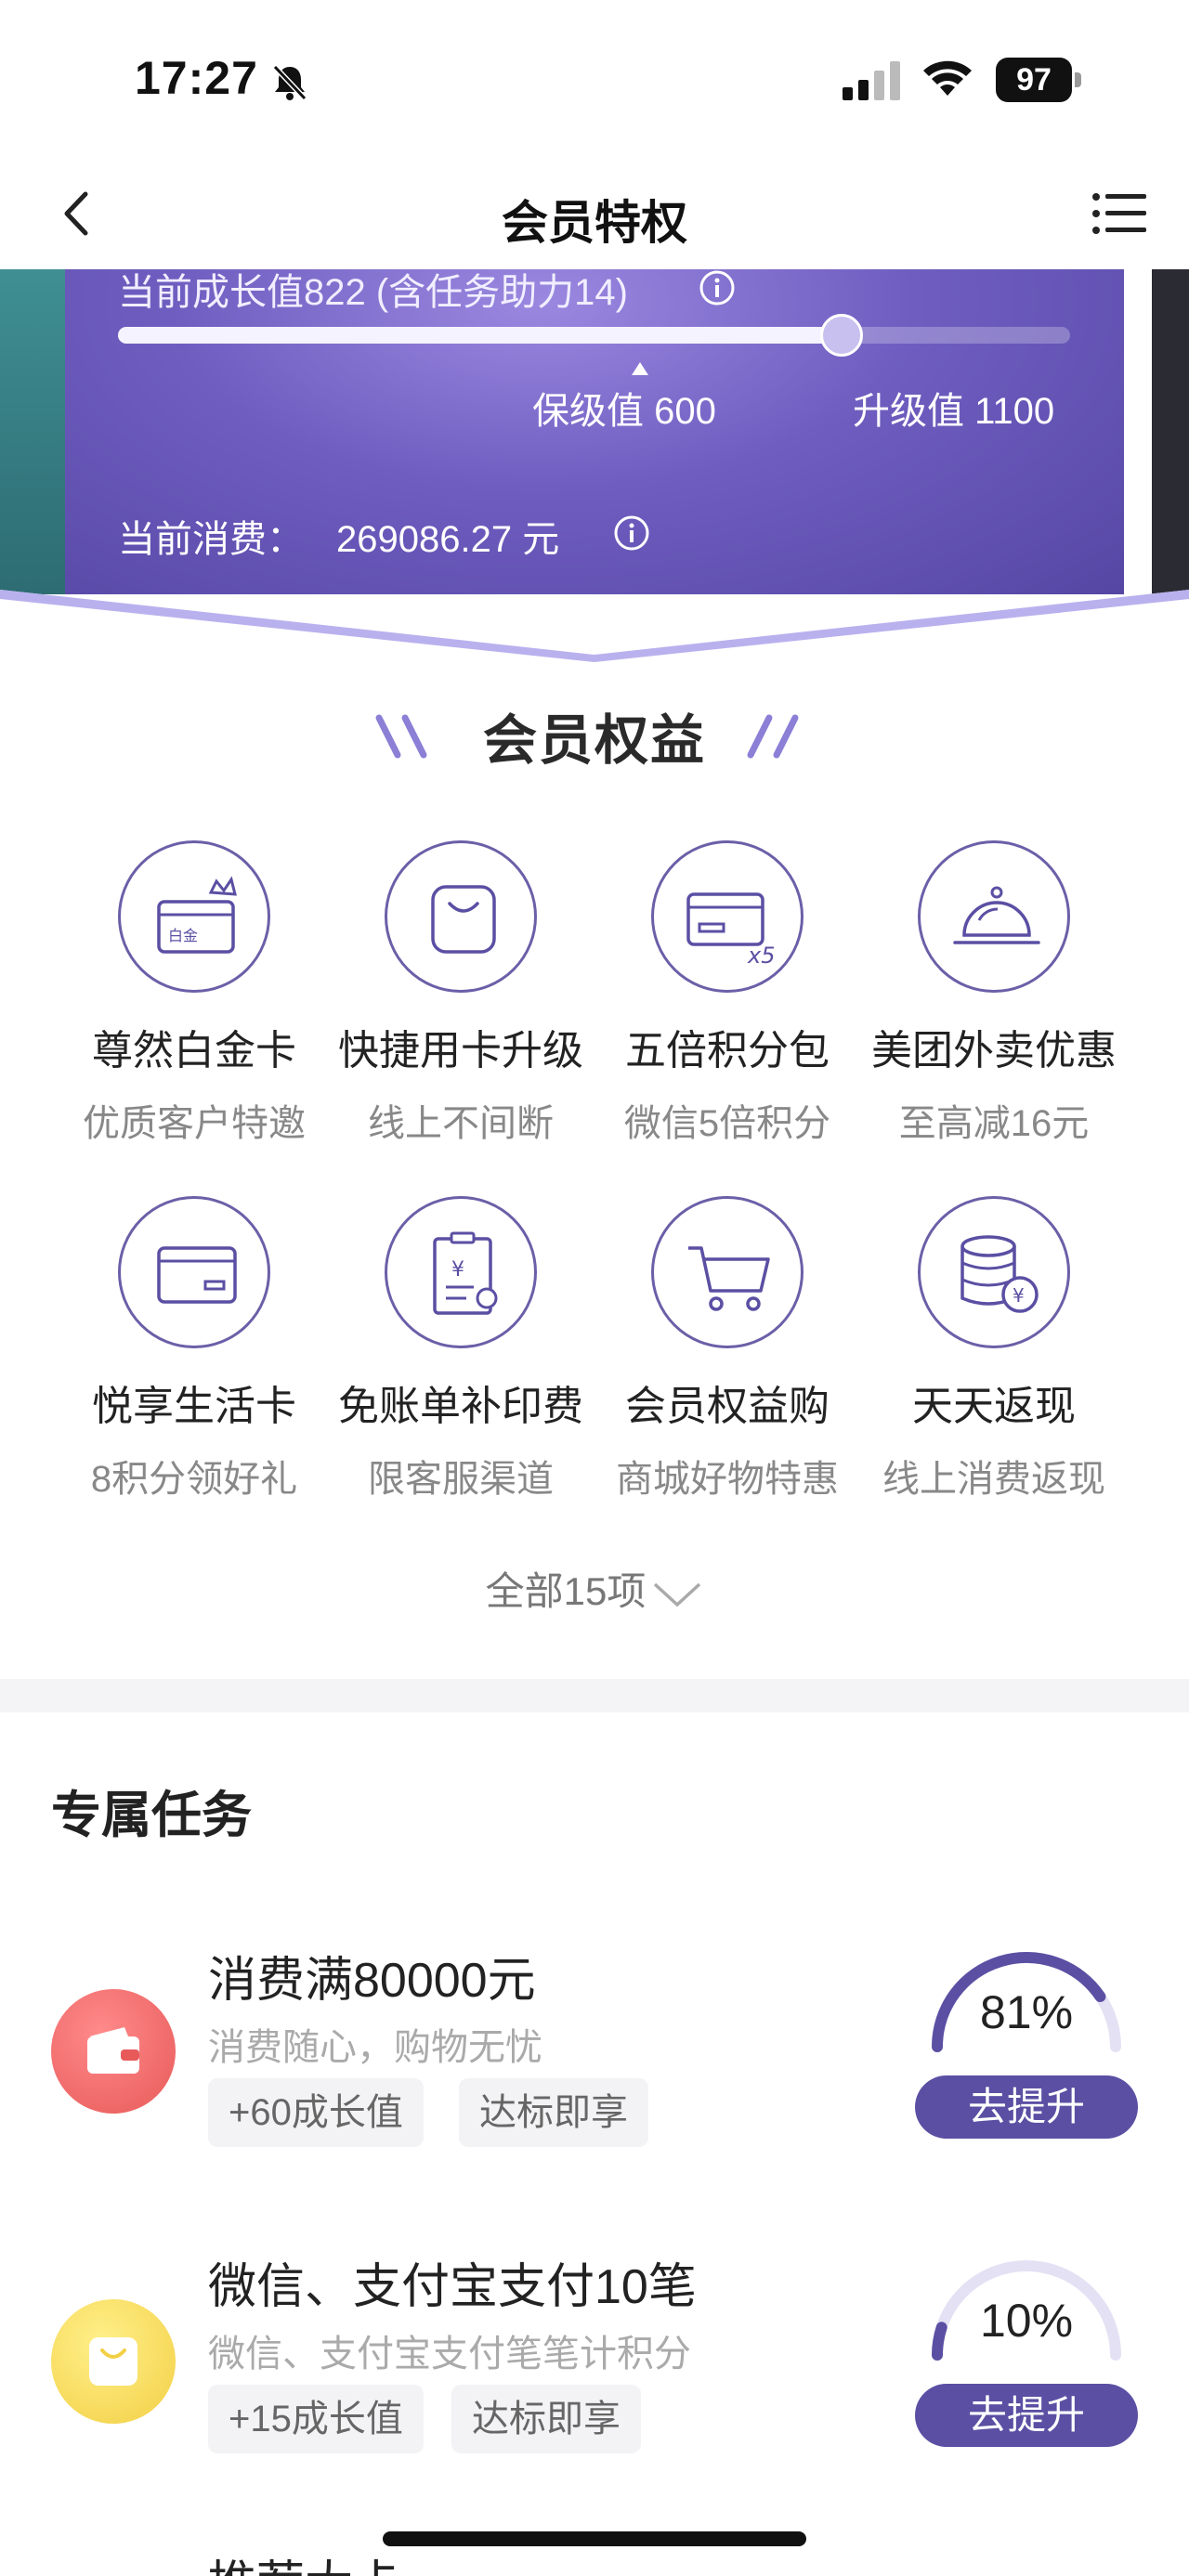 Image resolution: width=1189 pixels, height=2576 pixels. Describe the element at coordinates (211, 539) in the screenshot. I see `spend-label: 当前消费：` at that location.